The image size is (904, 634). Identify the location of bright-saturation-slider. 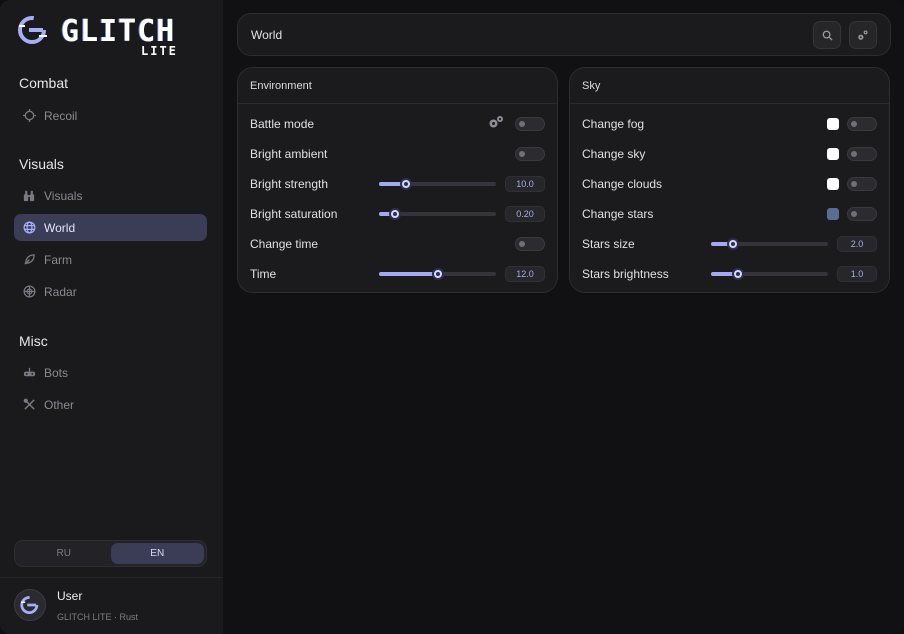
(437, 214).